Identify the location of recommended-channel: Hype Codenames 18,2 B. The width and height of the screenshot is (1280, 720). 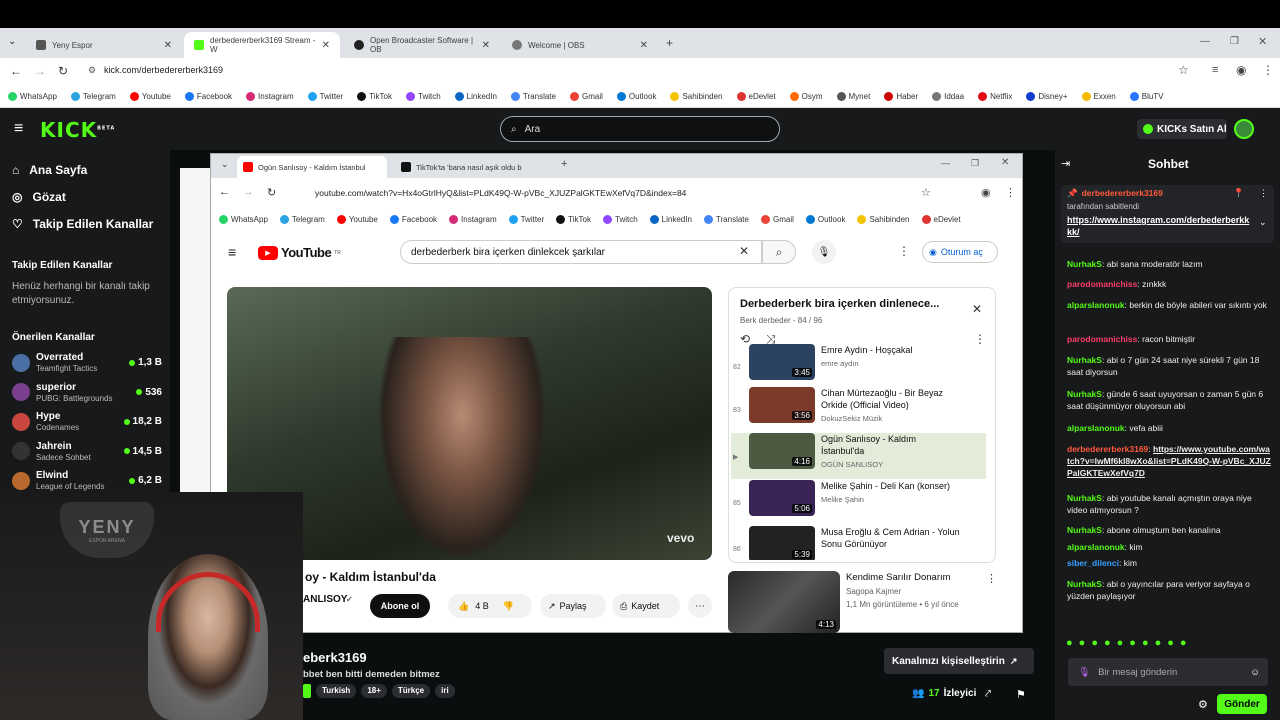
(87, 421).